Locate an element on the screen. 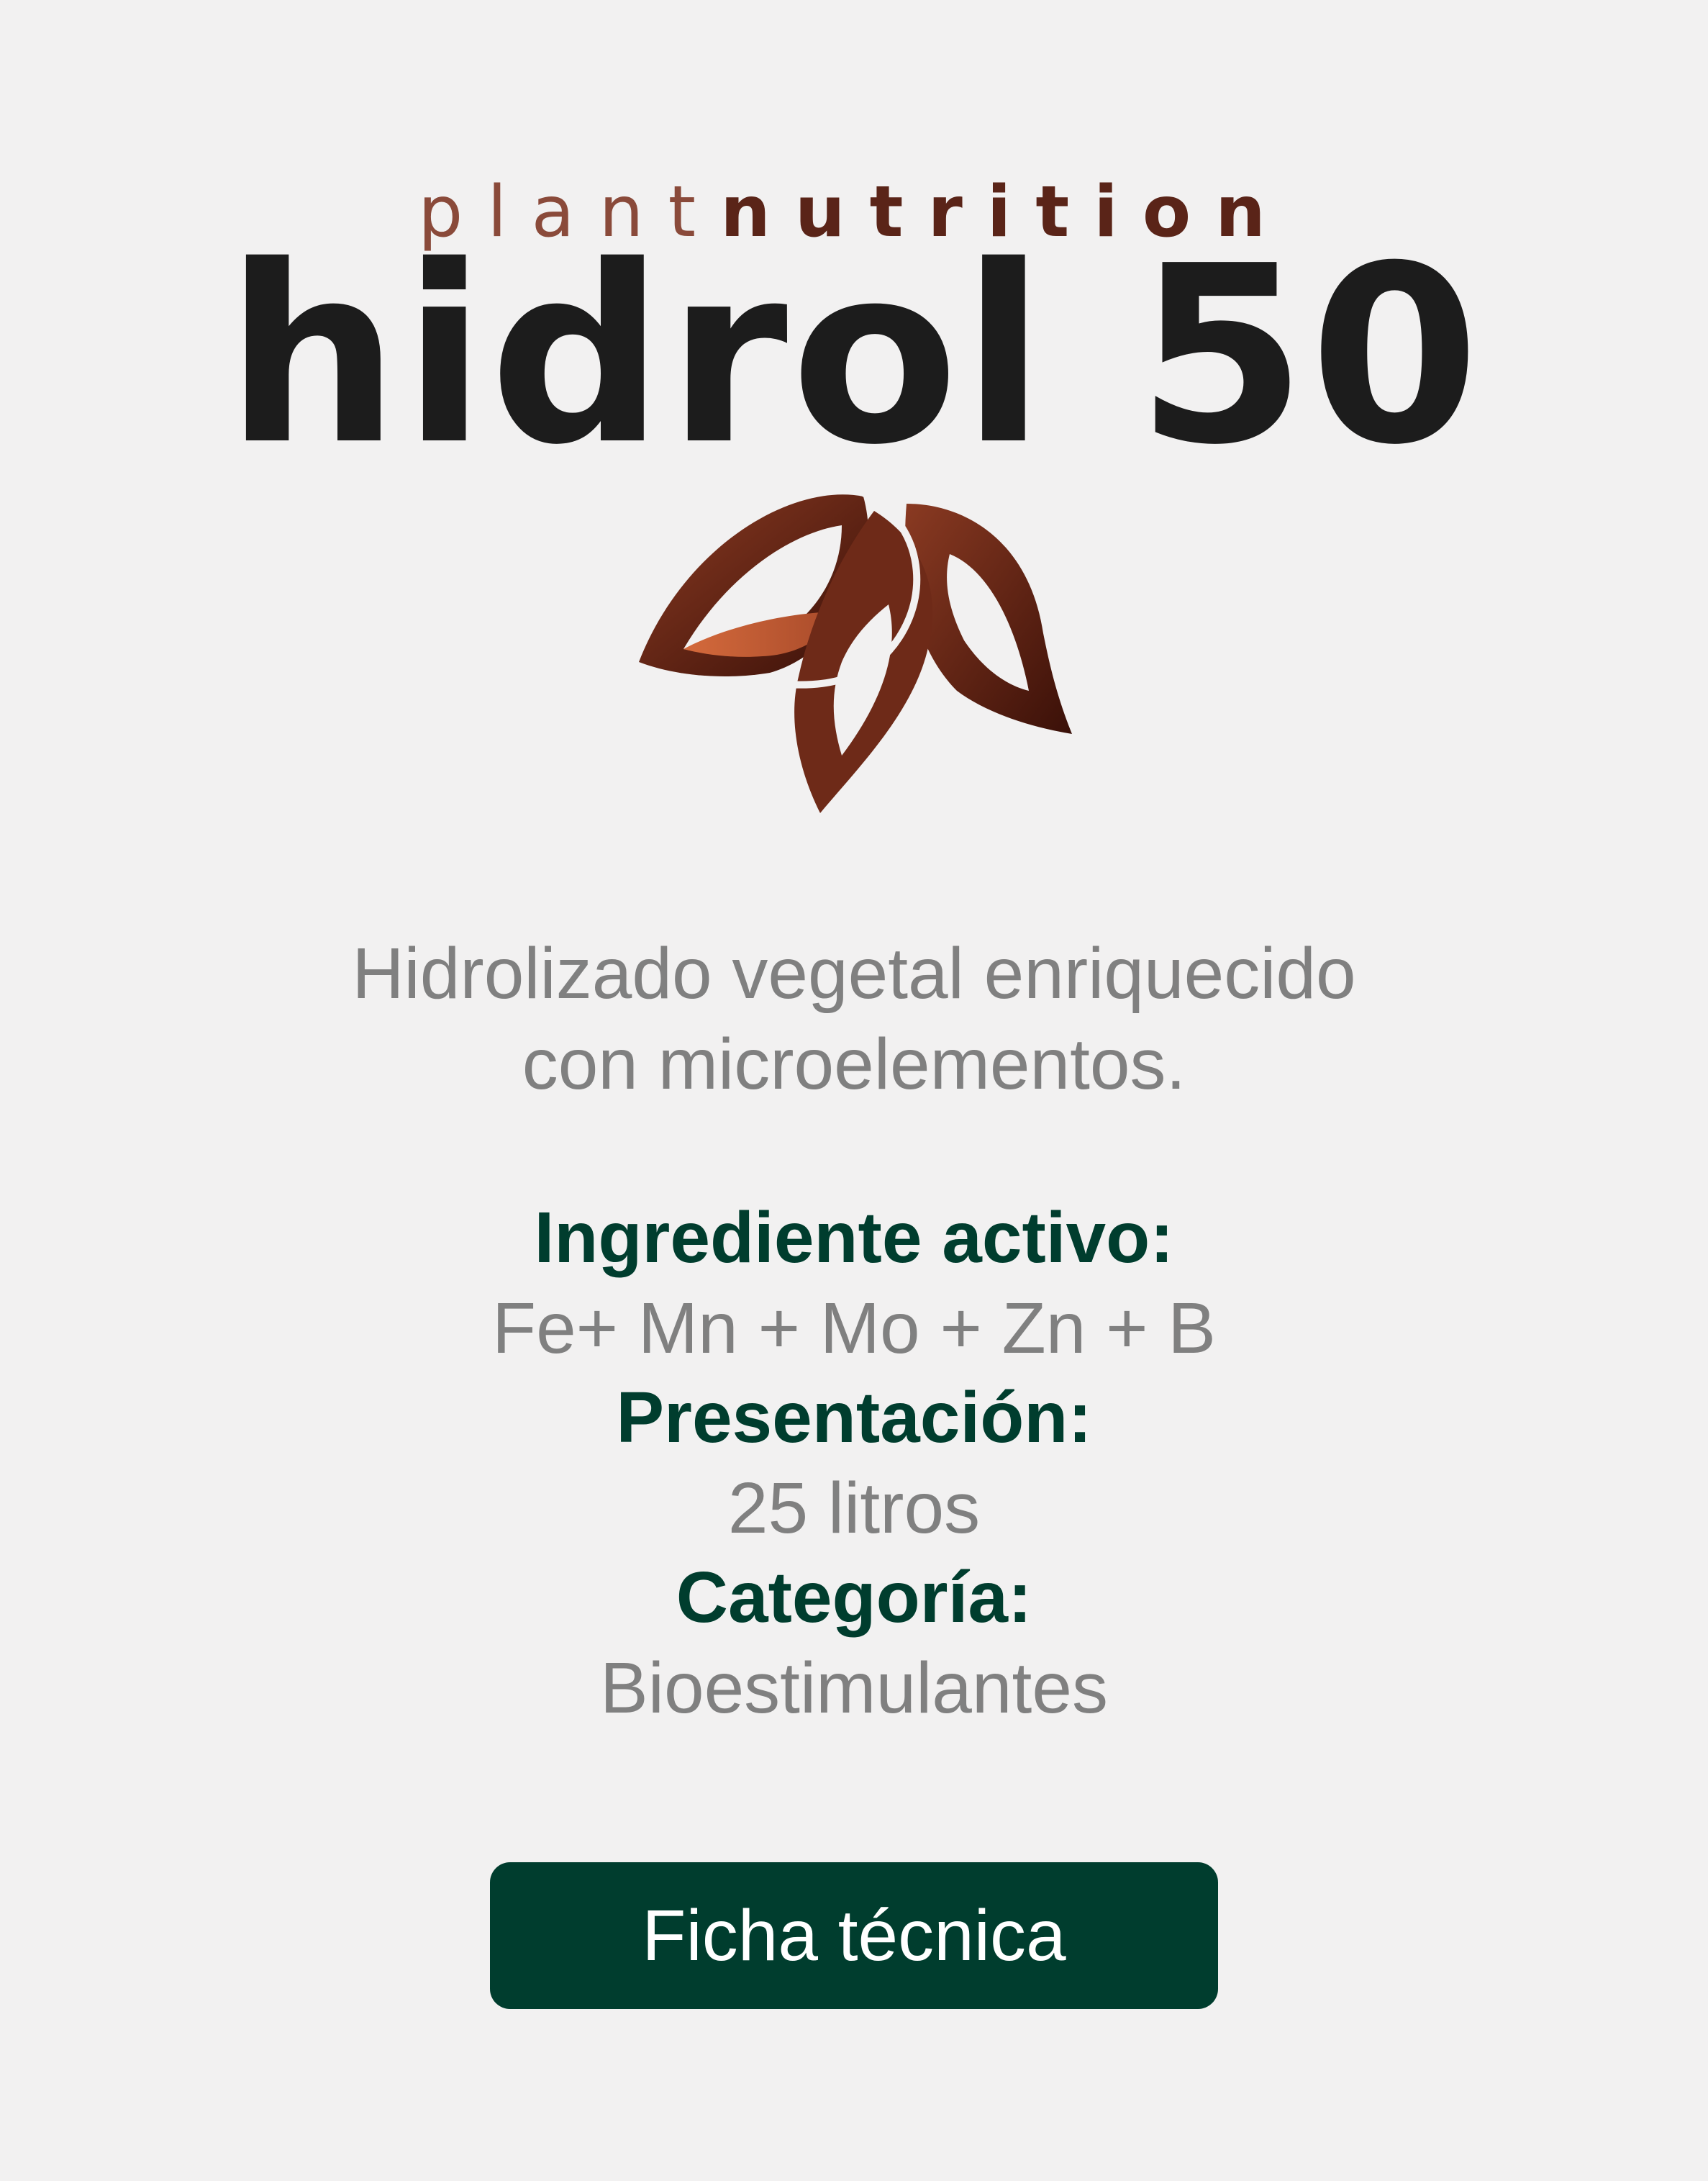  datasheet-button: Ficha técnica is located at coordinates (854, 1936).